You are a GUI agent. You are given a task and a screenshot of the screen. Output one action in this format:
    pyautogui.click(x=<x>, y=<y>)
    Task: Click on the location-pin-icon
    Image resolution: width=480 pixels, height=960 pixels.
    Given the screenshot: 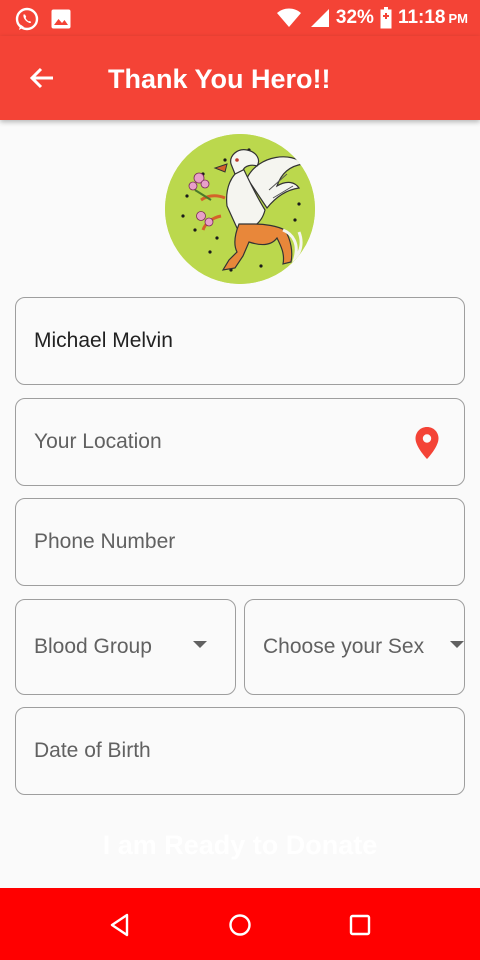 What is the action you would take?
    pyautogui.click(x=427, y=443)
    